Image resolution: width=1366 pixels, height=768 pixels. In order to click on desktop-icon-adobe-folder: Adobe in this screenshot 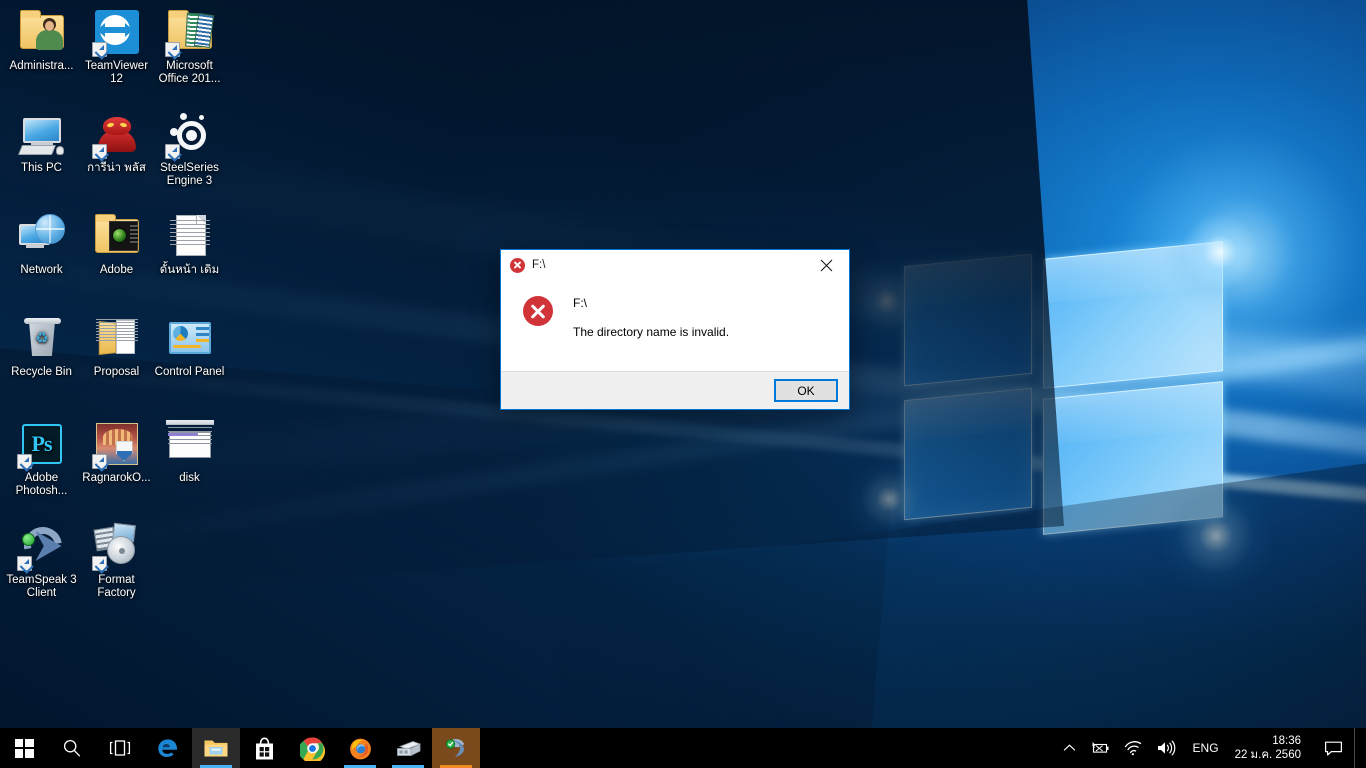, I will do `click(116, 244)`.